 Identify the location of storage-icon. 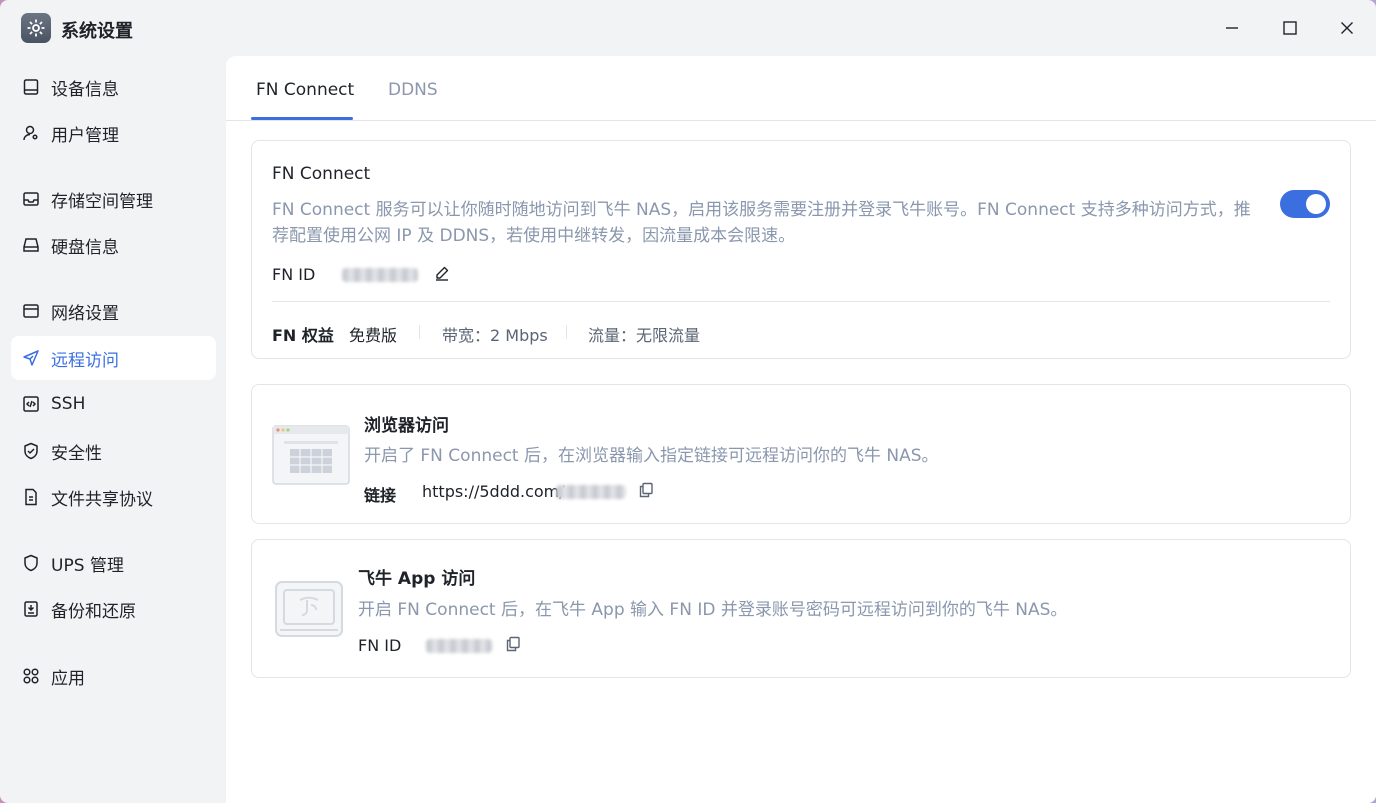
(31, 199).